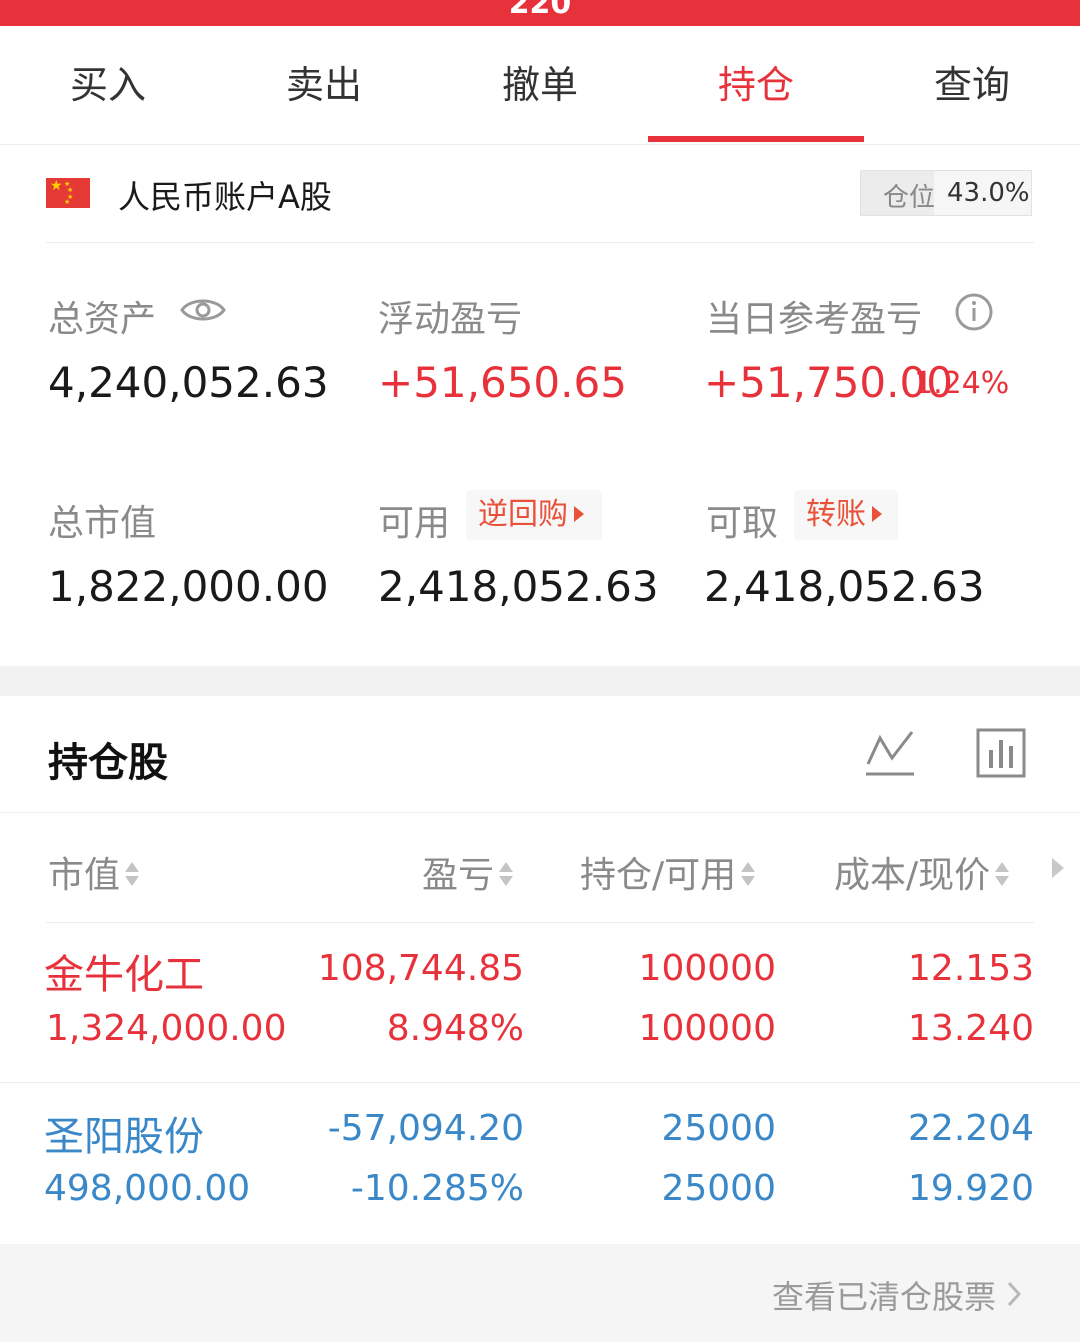 This screenshot has height=1342, width=1080. What do you see at coordinates (188, 586) in the screenshot?
I see `market-value-value: 1,822,000.00` at bounding box center [188, 586].